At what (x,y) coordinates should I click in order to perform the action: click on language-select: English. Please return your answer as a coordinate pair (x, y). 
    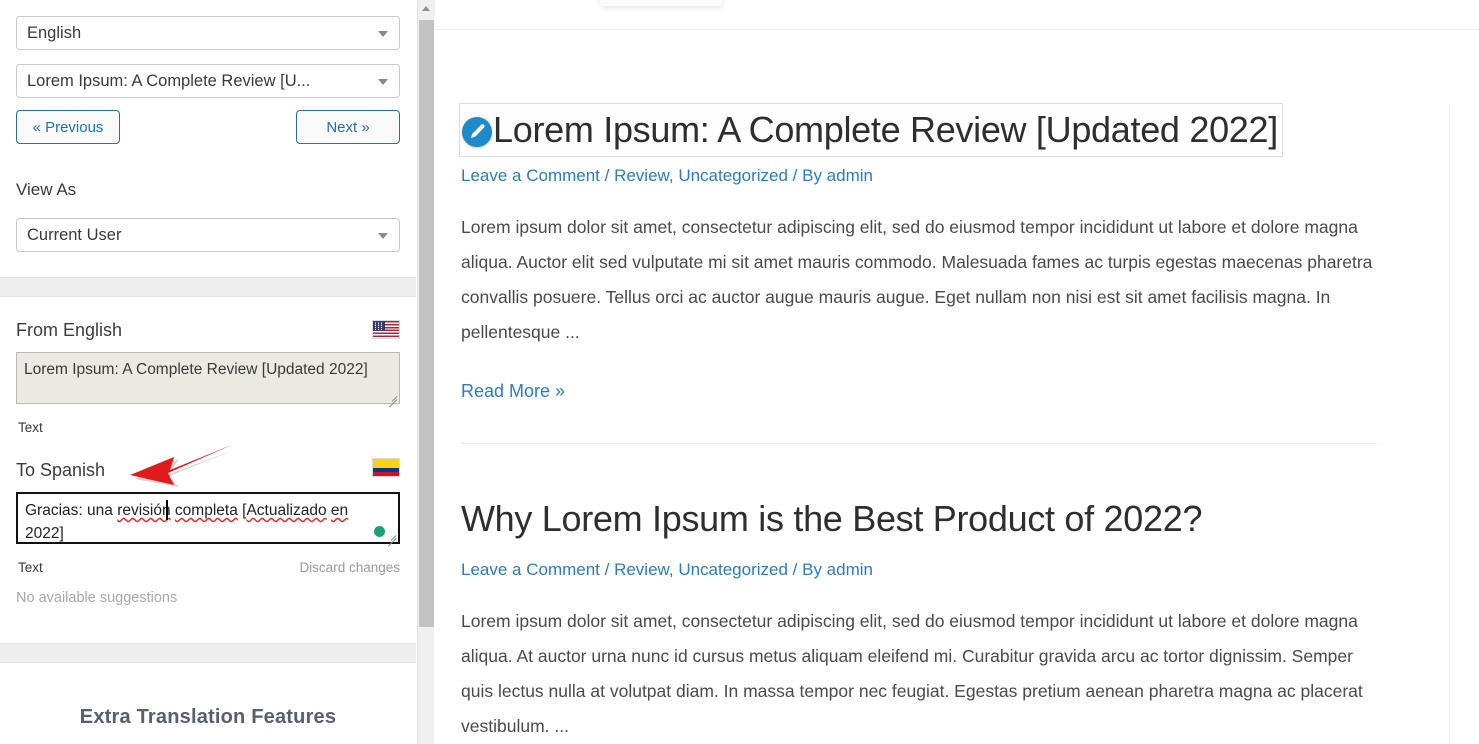
    Looking at the image, I should click on (208, 33).